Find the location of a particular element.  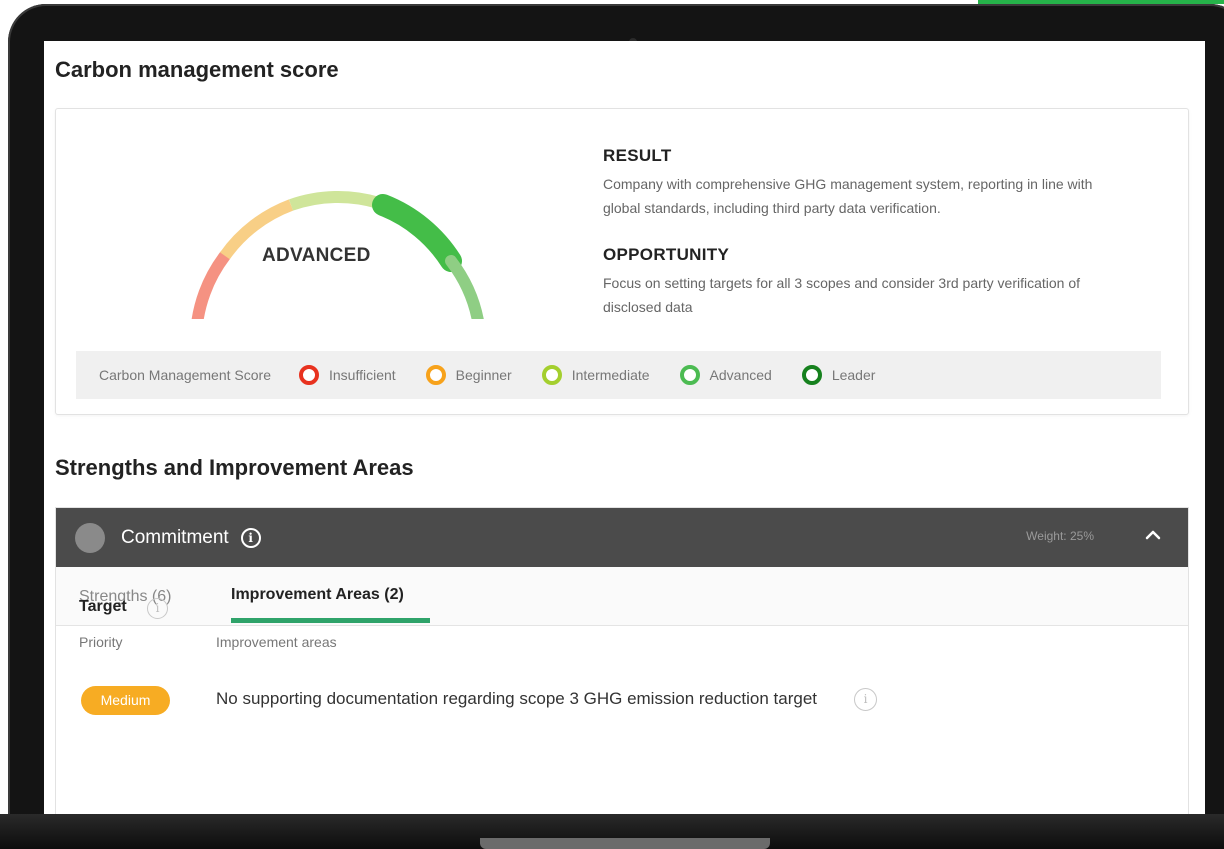

gauge-segment-advanced is located at coordinates (417, 233).